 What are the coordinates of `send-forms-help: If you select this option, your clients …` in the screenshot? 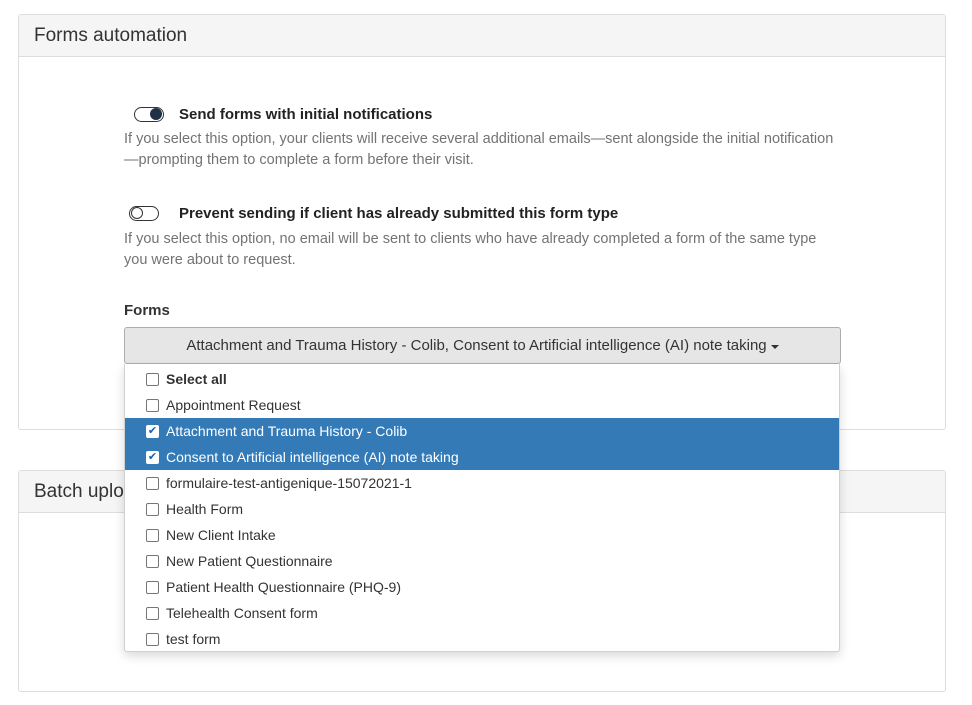 It's located at (479, 149).